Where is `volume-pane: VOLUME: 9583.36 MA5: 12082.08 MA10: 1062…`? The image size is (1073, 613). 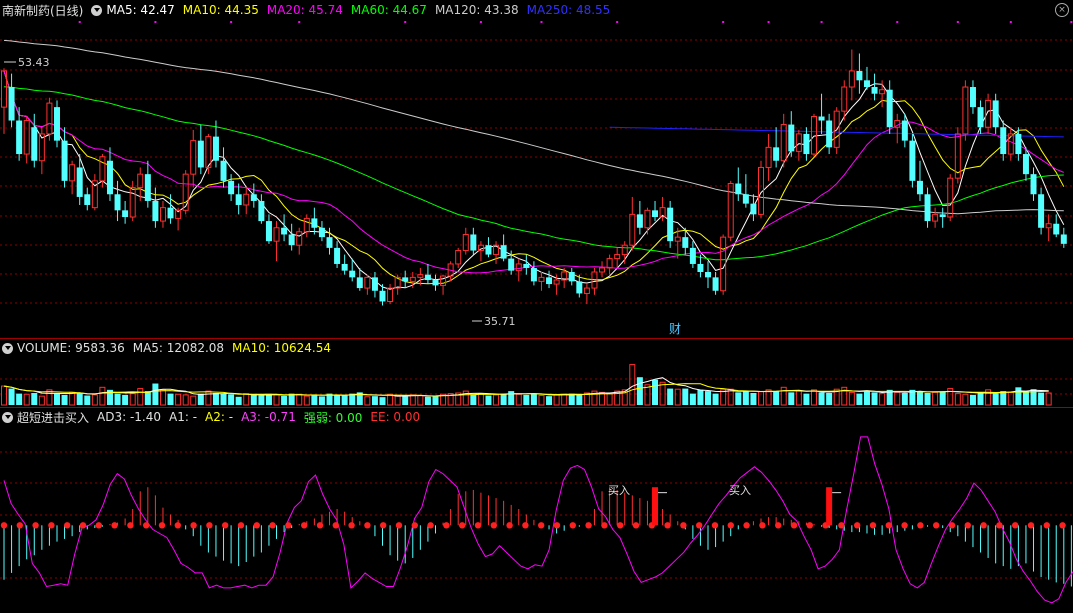
volume-pane: VOLUME: 9583.36 MA5: 12082.08 MA10: 1062… is located at coordinates (536, 373).